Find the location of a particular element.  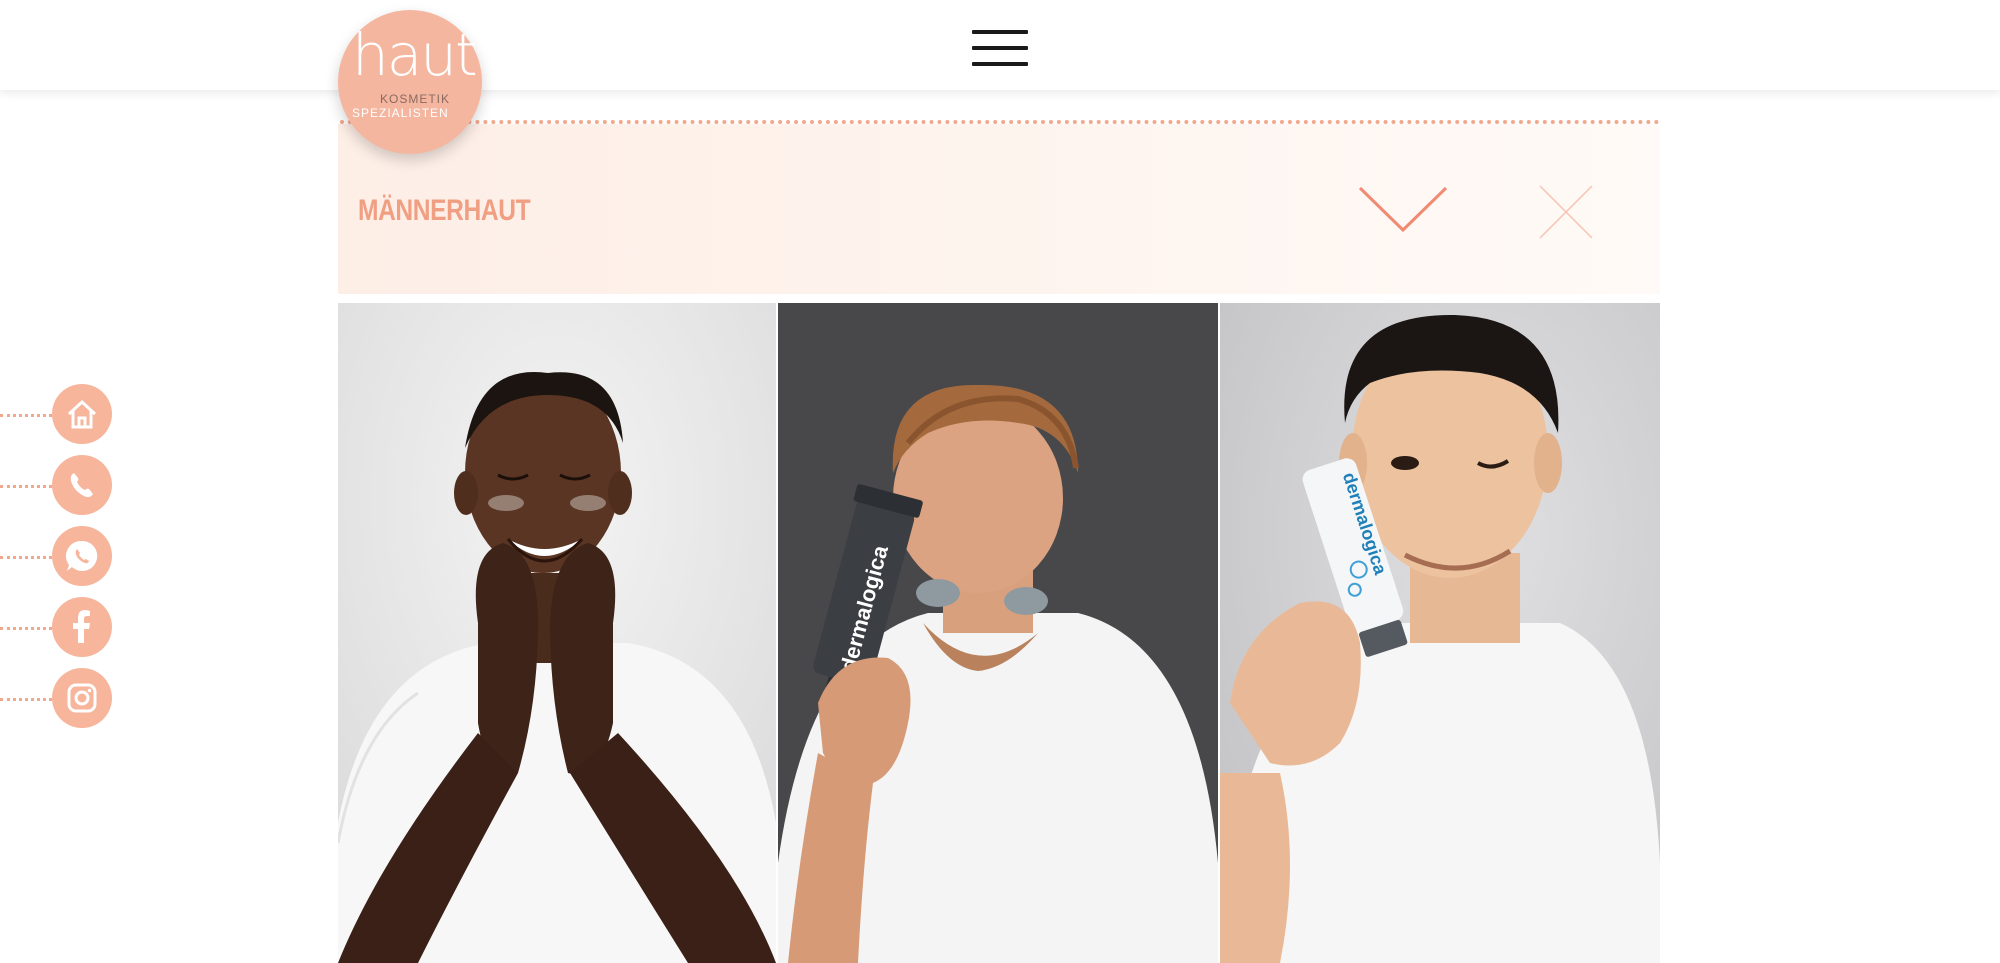

home-icon is located at coordinates (82, 414).